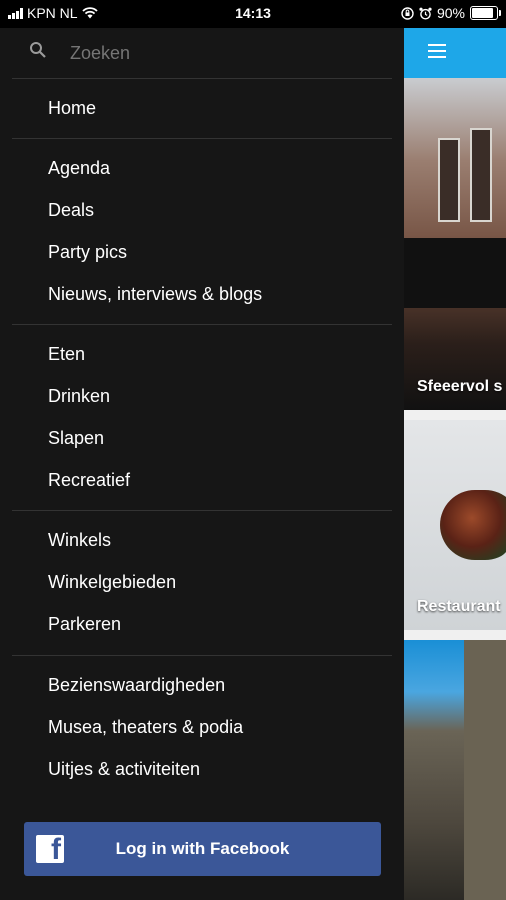 The image size is (506, 900). I want to click on menu-item-uitjes: Uitjes & activiteiten, so click(124, 769).